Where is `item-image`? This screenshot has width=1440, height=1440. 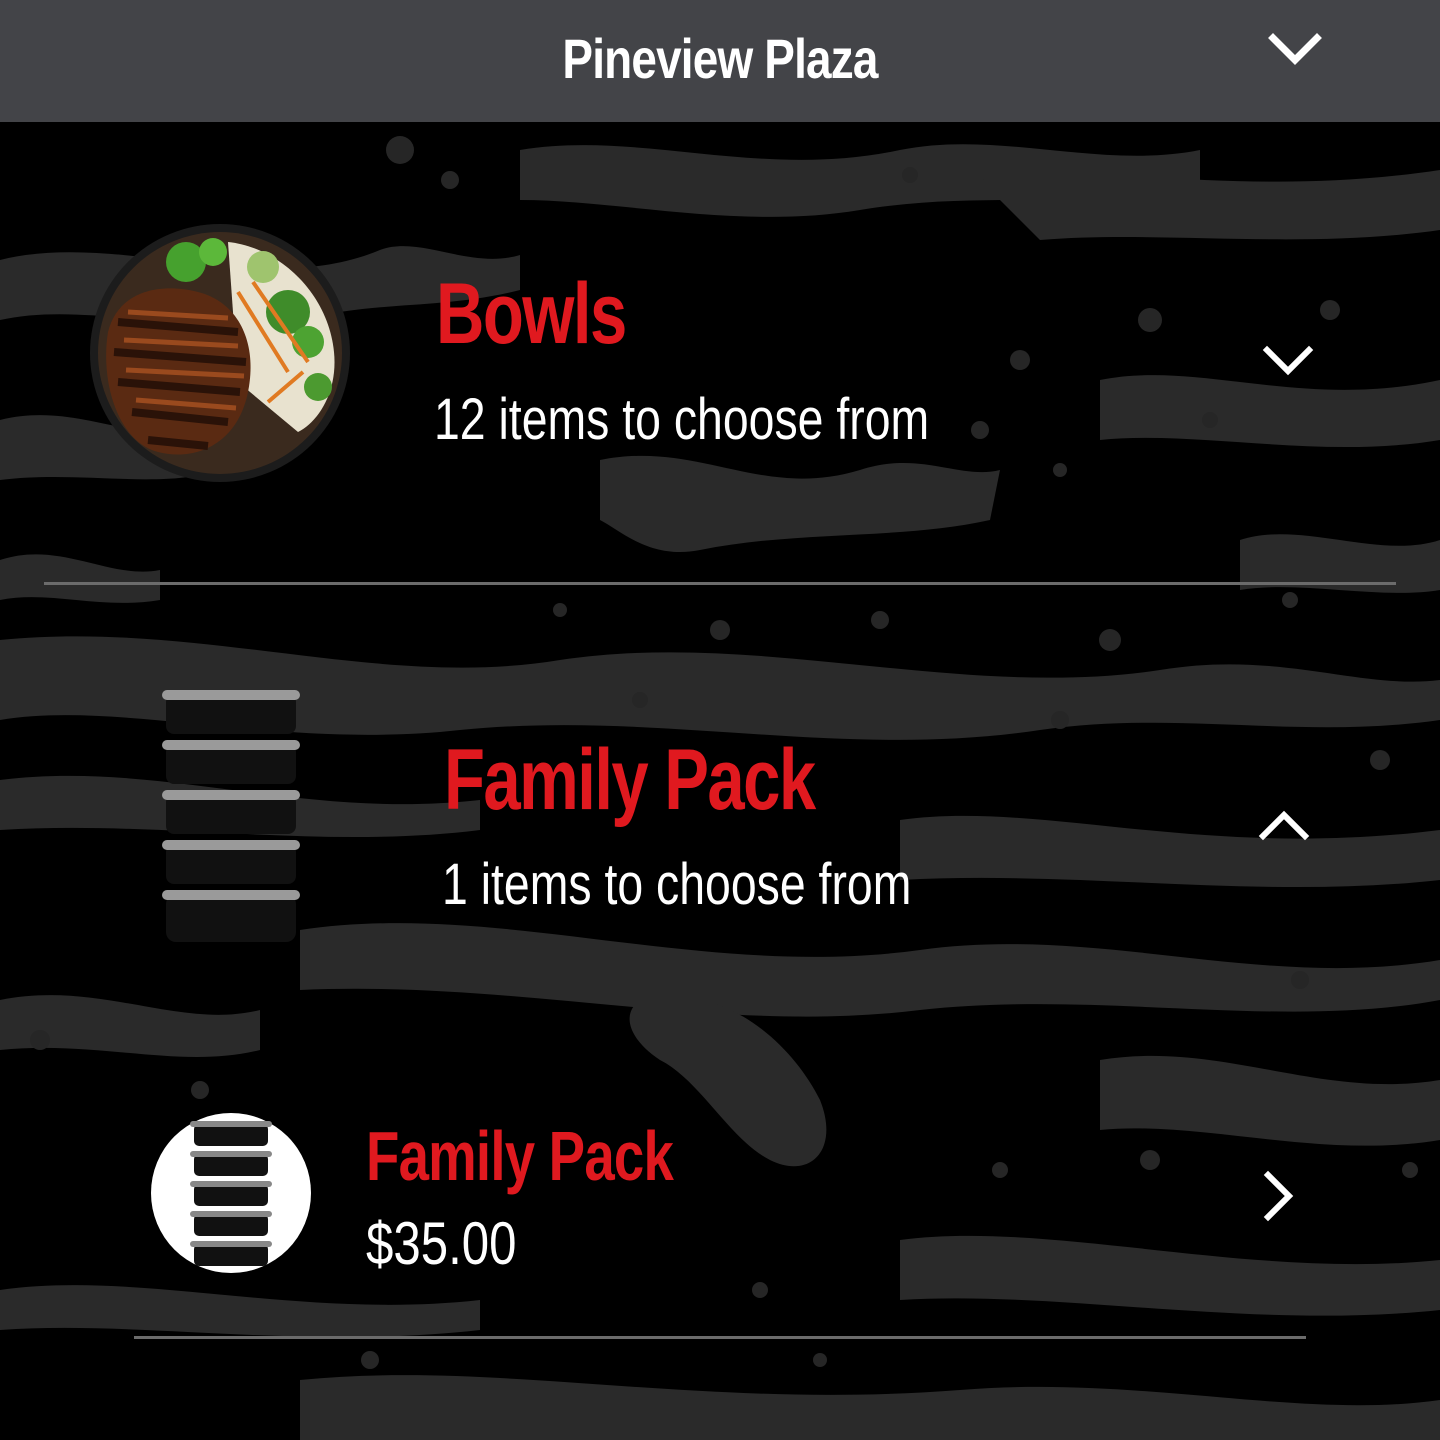 item-image is located at coordinates (231, 1193).